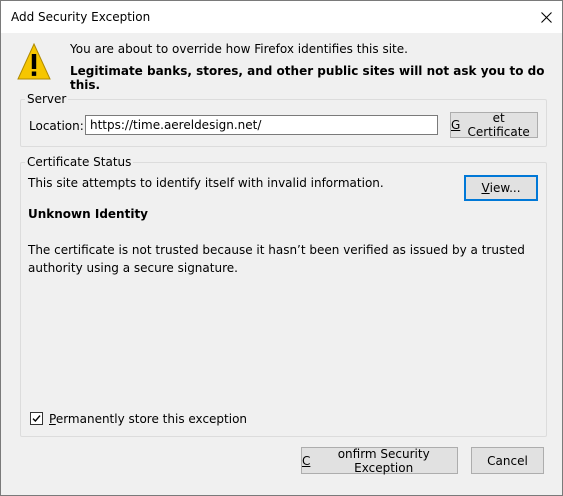  I want to click on close-button, so click(546, 17).